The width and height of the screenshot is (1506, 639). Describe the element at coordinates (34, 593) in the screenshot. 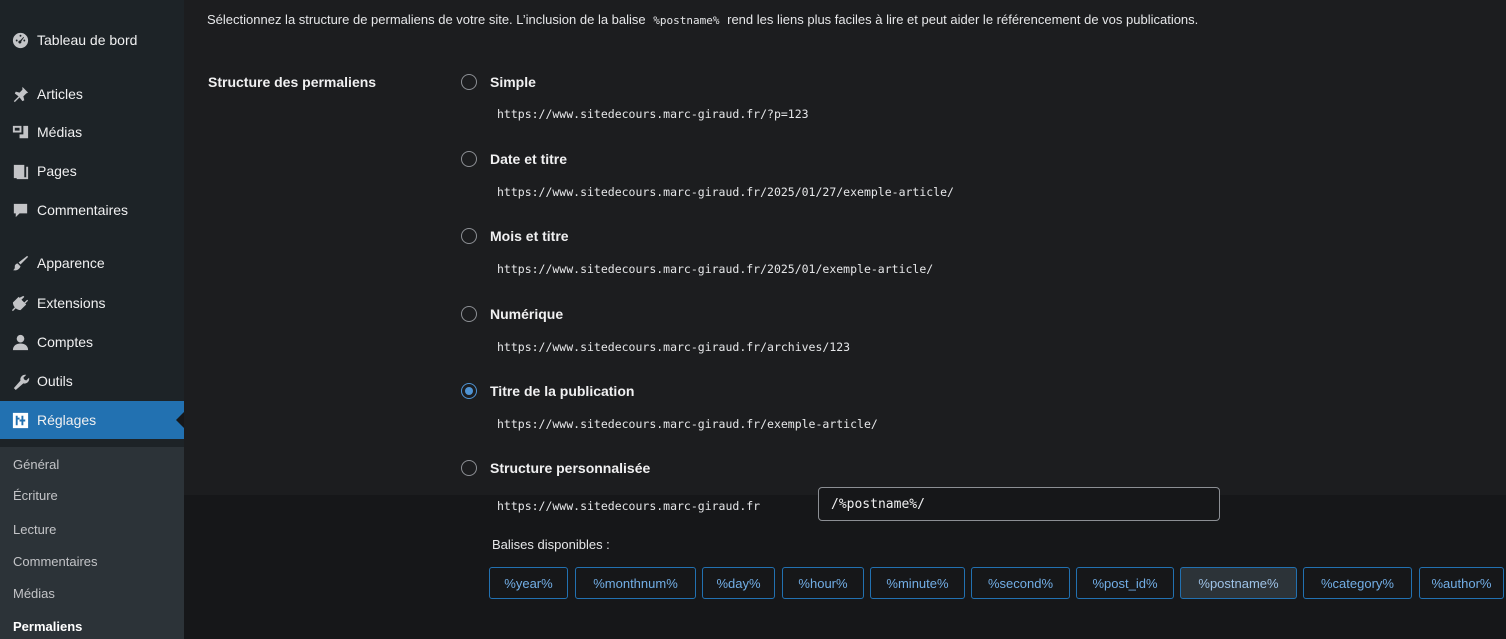

I see `submenu-media: Médias` at that location.